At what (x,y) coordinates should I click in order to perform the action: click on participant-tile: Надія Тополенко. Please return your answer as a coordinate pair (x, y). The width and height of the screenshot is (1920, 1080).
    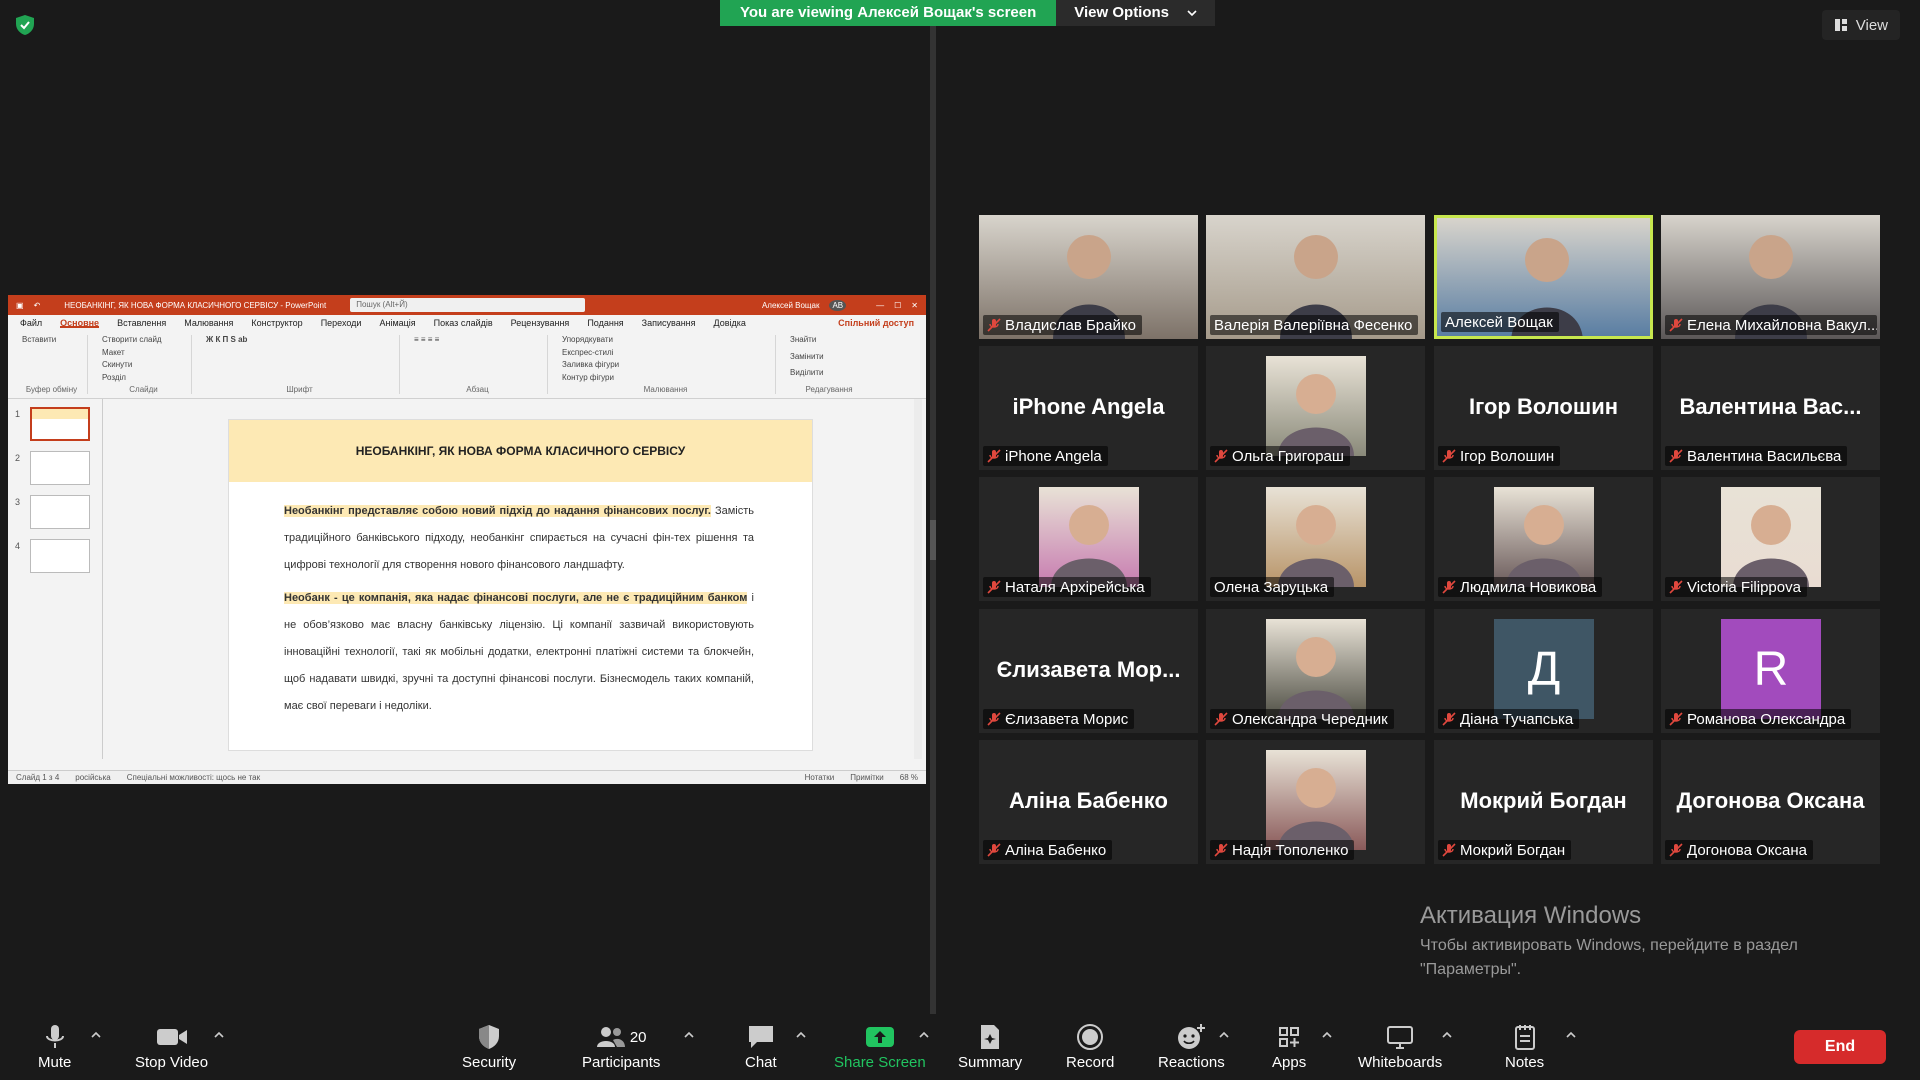
    Looking at the image, I should click on (1315, 802).